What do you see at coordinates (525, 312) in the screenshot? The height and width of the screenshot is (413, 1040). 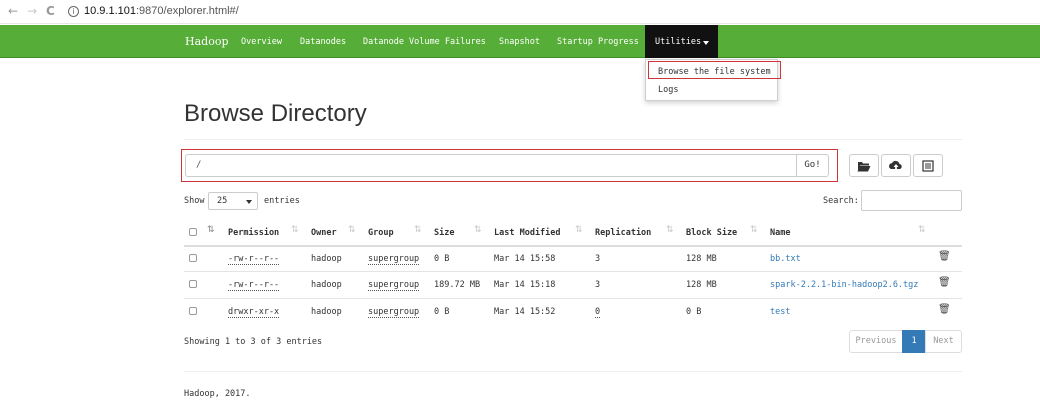 I see `row-modified: Mar 14 15:52` at bounding box center [525, 312].